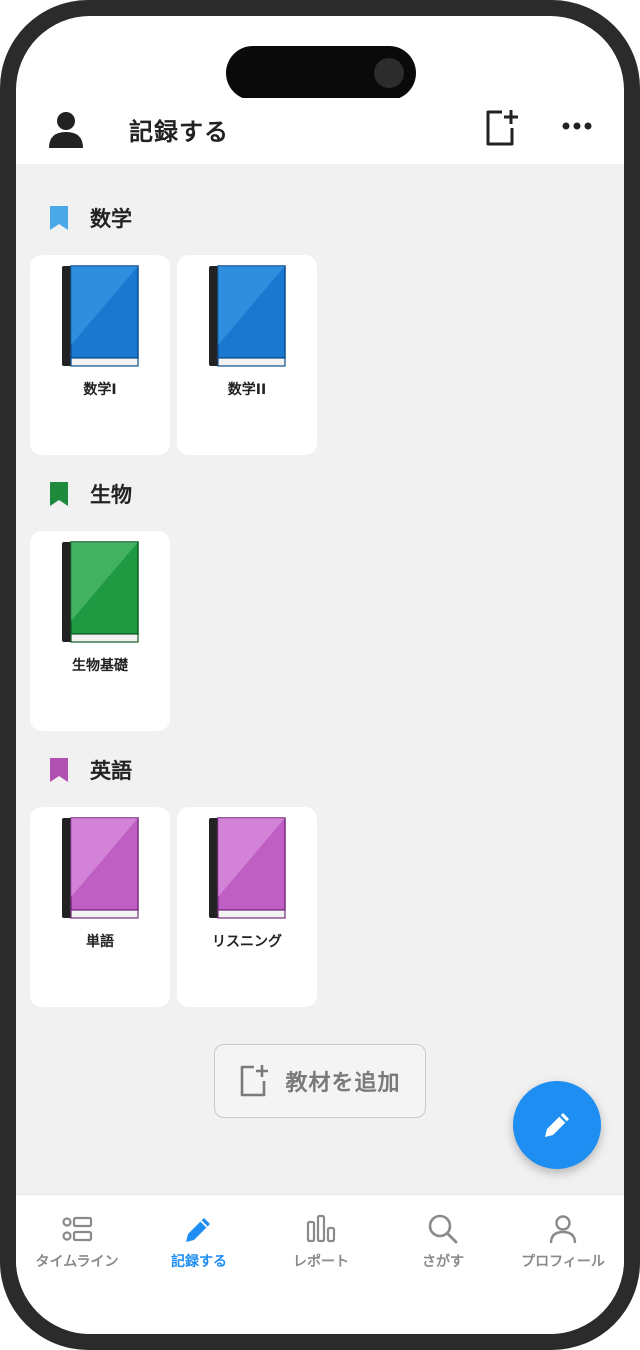 This screenshot has height=1350, width=640. What do you see at coordinates (343, 1083) in the screenshot?
I see `add-material-label: 教材を追加` at bounding box center [343, 1083].